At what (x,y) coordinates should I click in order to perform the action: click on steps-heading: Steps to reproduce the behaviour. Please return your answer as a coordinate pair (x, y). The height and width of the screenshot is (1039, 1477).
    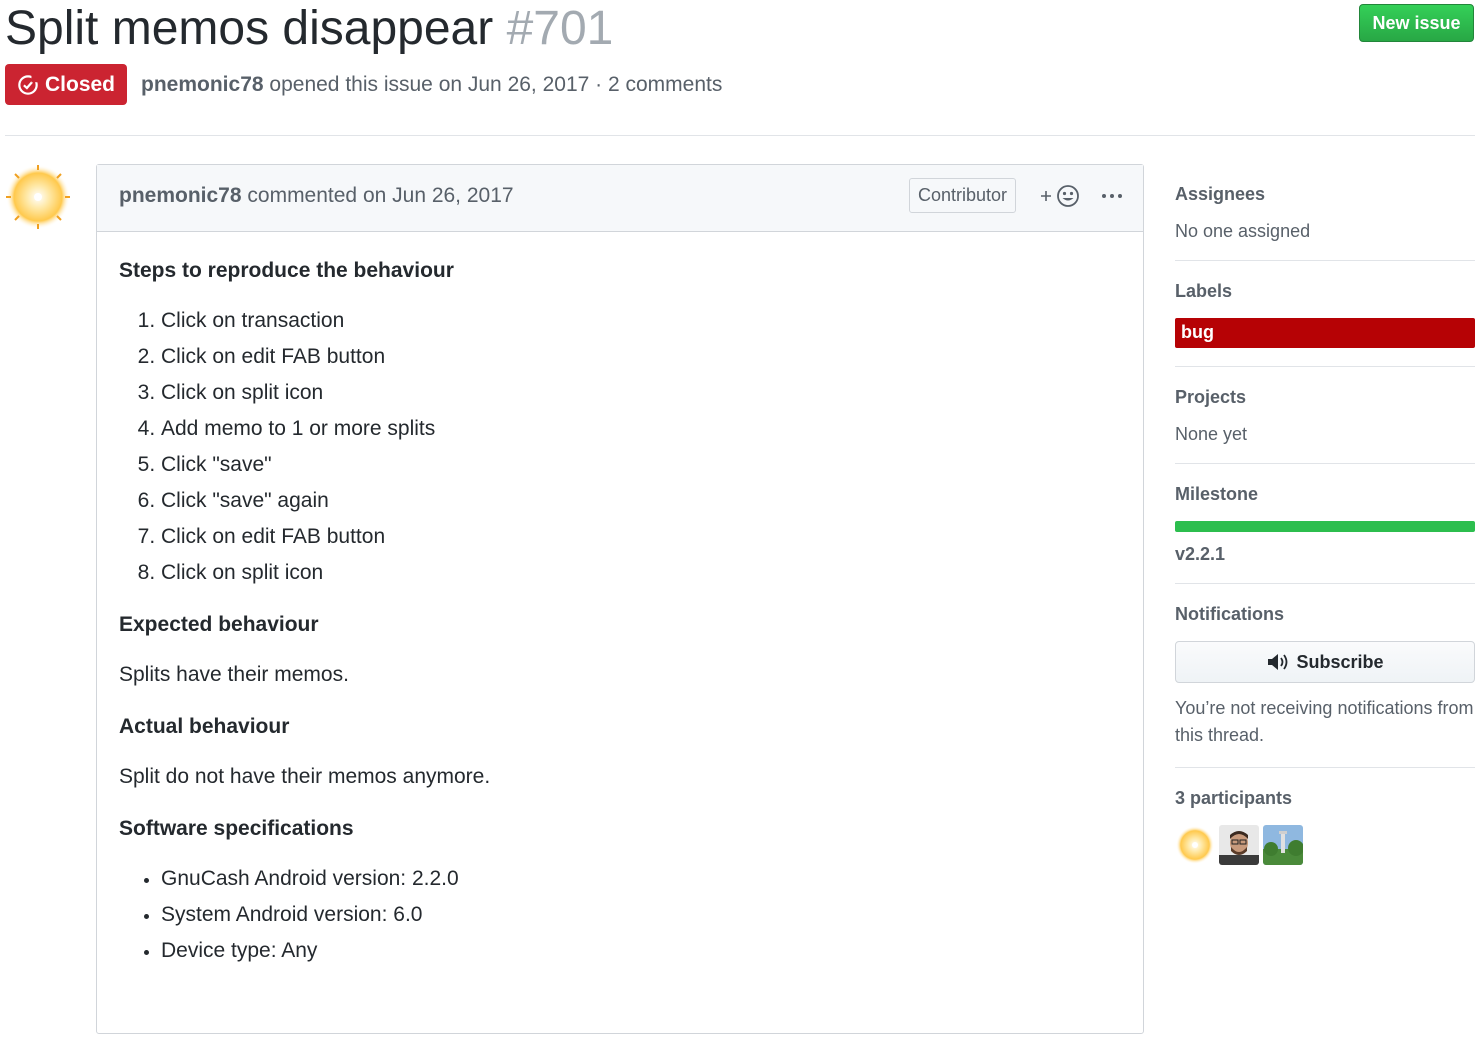
    Looking at the image, I should click on (286, 270).